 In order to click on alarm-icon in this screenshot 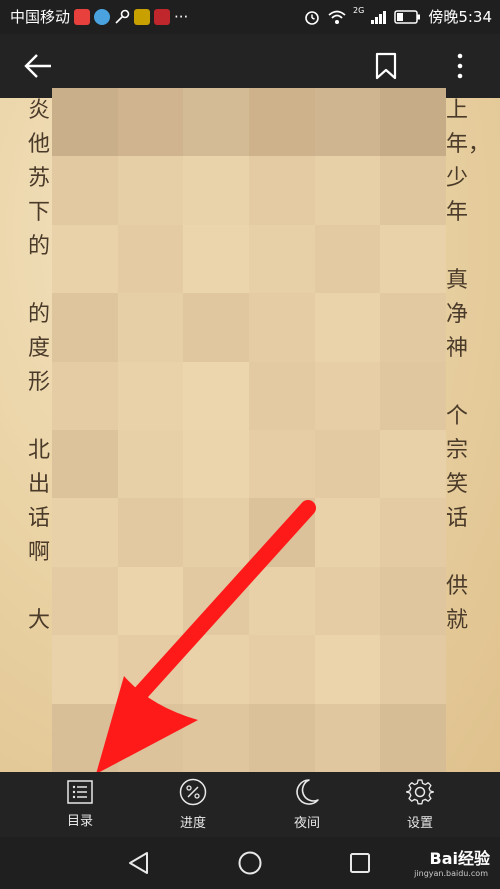, I will do `click(312, 18)`.